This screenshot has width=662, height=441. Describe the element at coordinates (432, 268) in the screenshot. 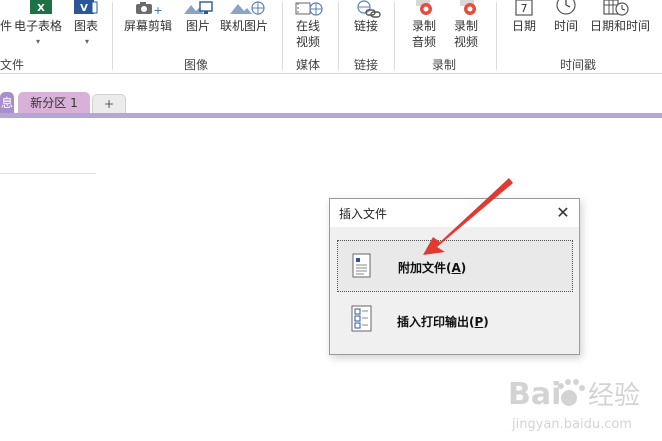

I see `attach-file-label: 附加文件(A)` at that location.